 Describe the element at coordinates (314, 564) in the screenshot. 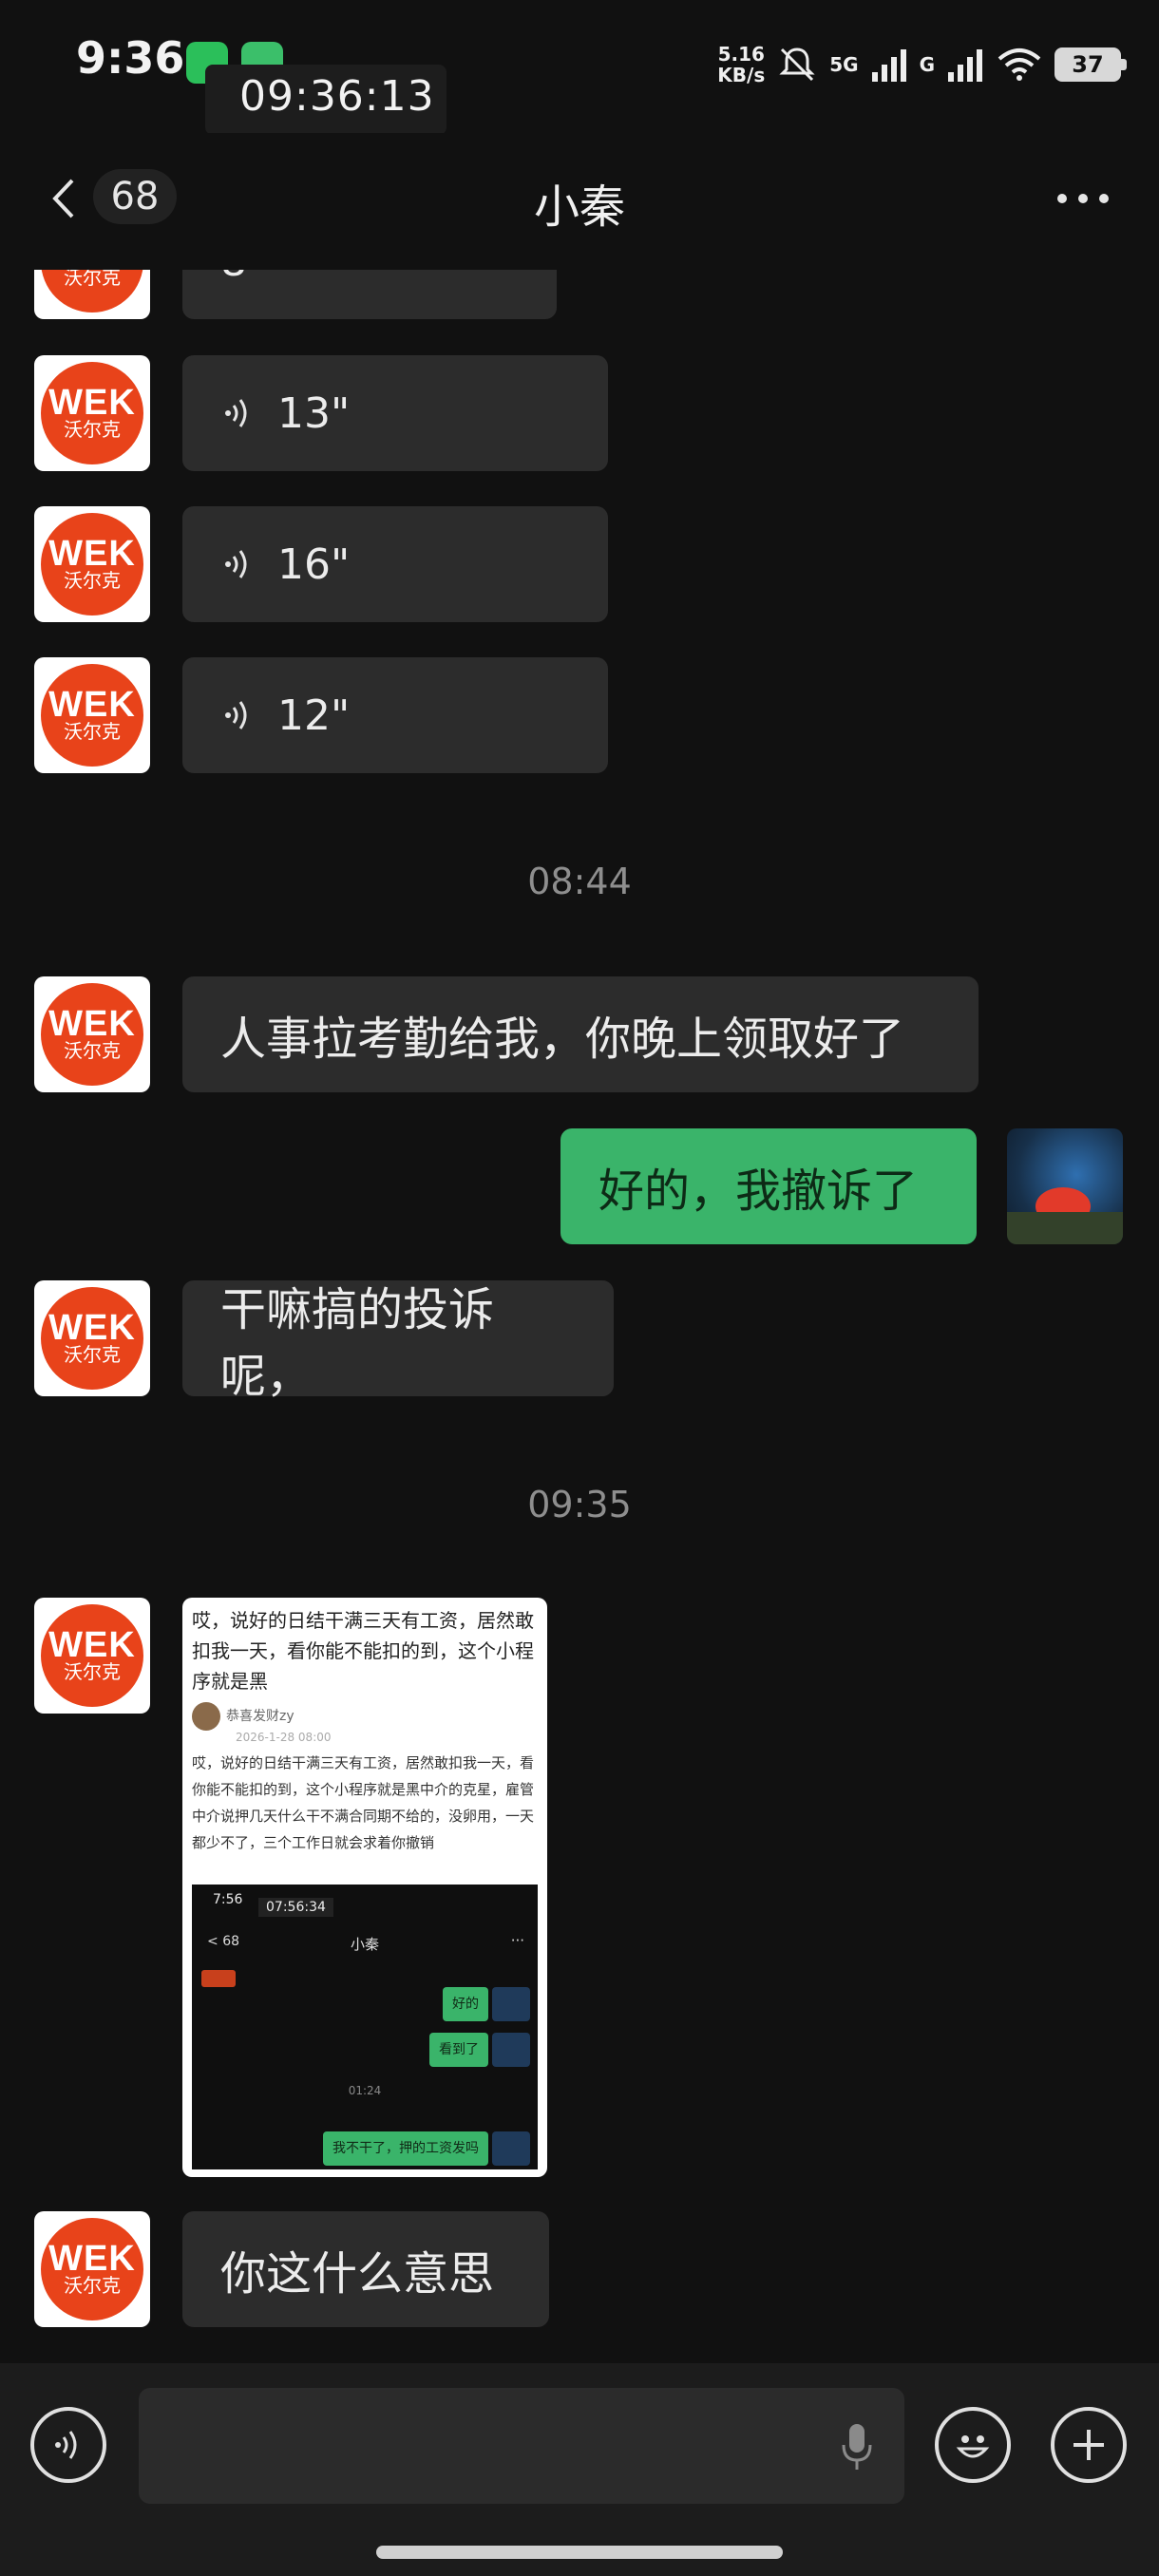

I see `voice-duration: 16"` at that location.